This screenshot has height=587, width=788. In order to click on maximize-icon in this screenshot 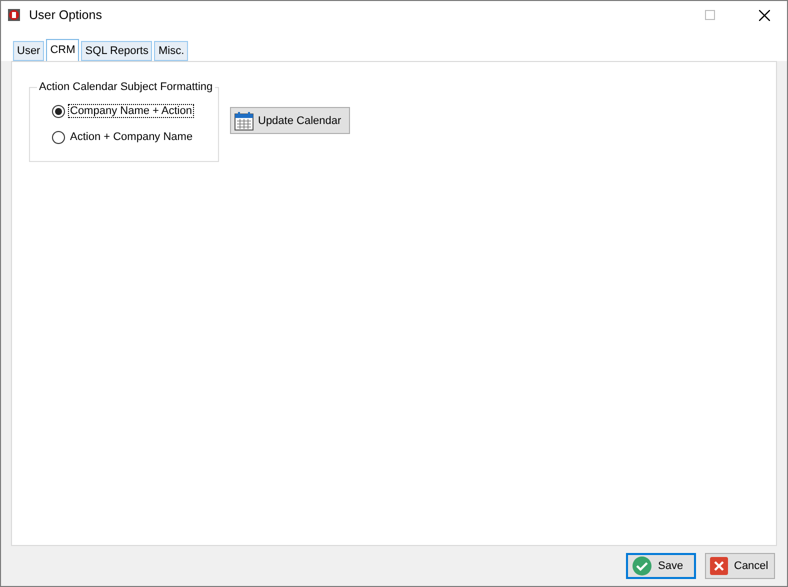, I will do `click(710, 15)`.